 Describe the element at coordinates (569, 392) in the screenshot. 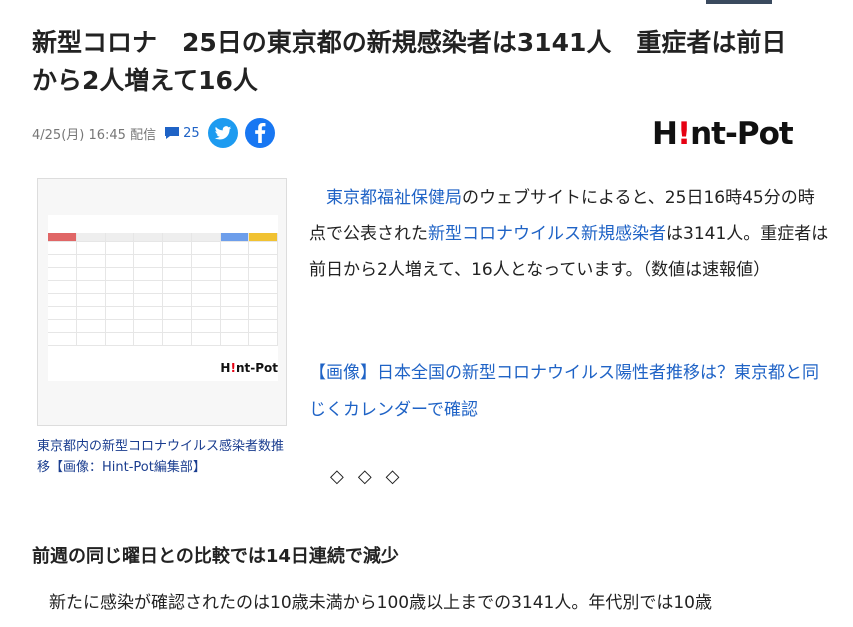

I see `related-image-link: 【画像】日本全国の新型コロナウイルス陽性者推移は？東京都と同じくカレンダーで確認` at that location.